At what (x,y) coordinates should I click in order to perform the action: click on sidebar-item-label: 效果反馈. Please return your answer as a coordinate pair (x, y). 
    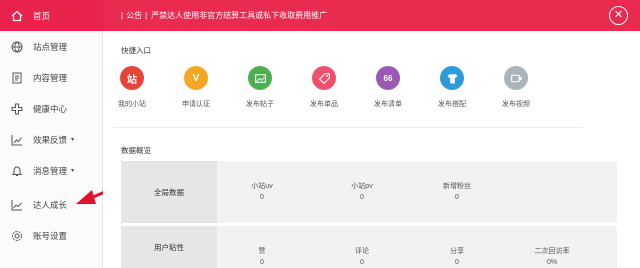
    Looking at the image, I should click on (50, 139).